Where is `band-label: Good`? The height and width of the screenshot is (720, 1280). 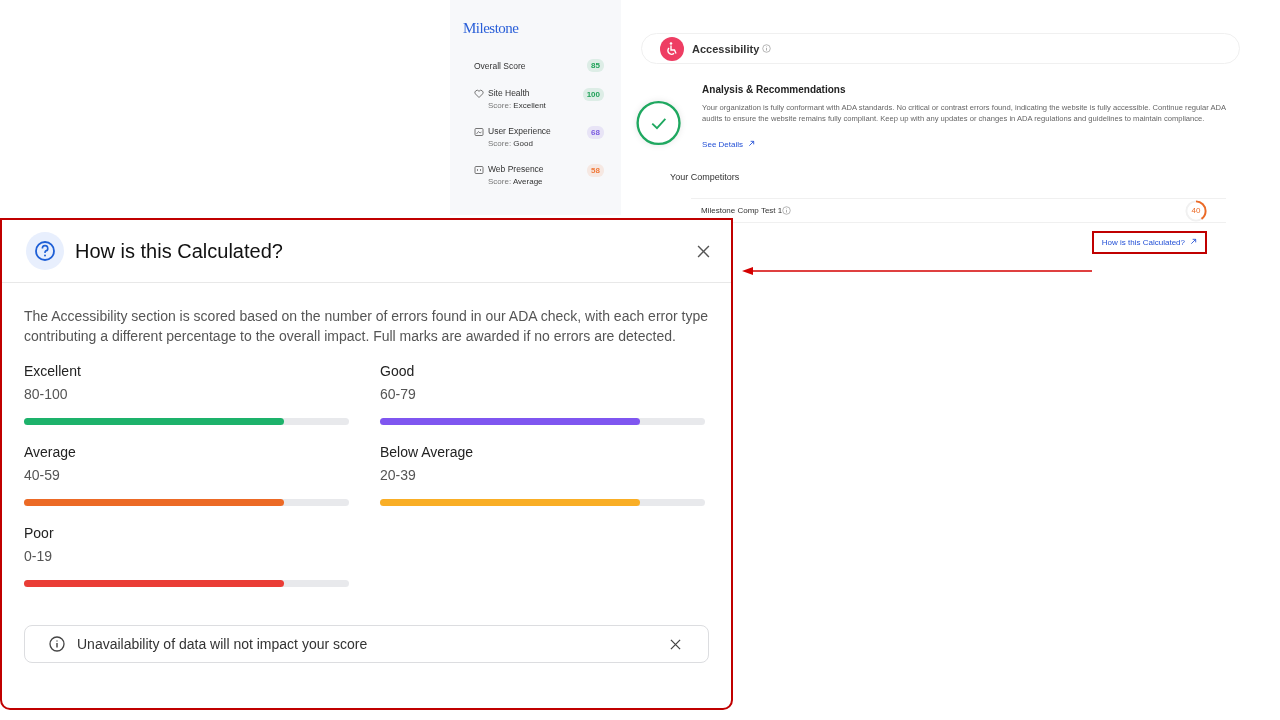
band-label: Good is located at coordinates (398, 371).